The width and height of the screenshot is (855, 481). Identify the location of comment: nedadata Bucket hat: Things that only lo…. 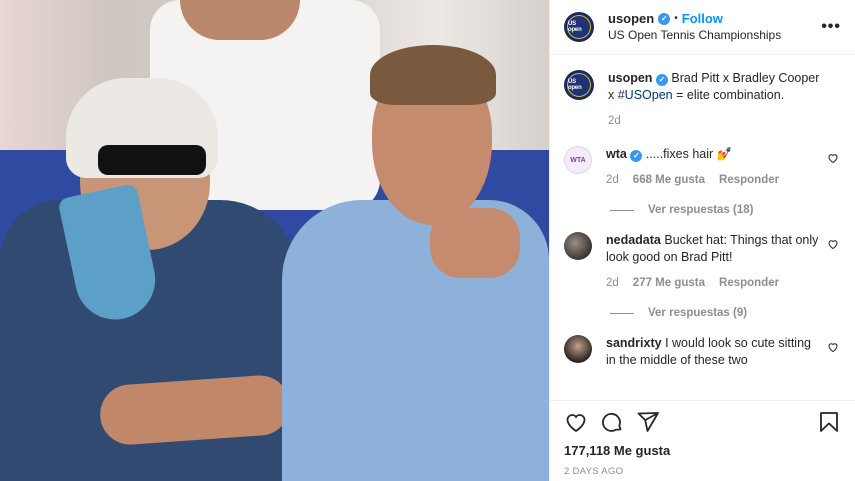
(702, 262).